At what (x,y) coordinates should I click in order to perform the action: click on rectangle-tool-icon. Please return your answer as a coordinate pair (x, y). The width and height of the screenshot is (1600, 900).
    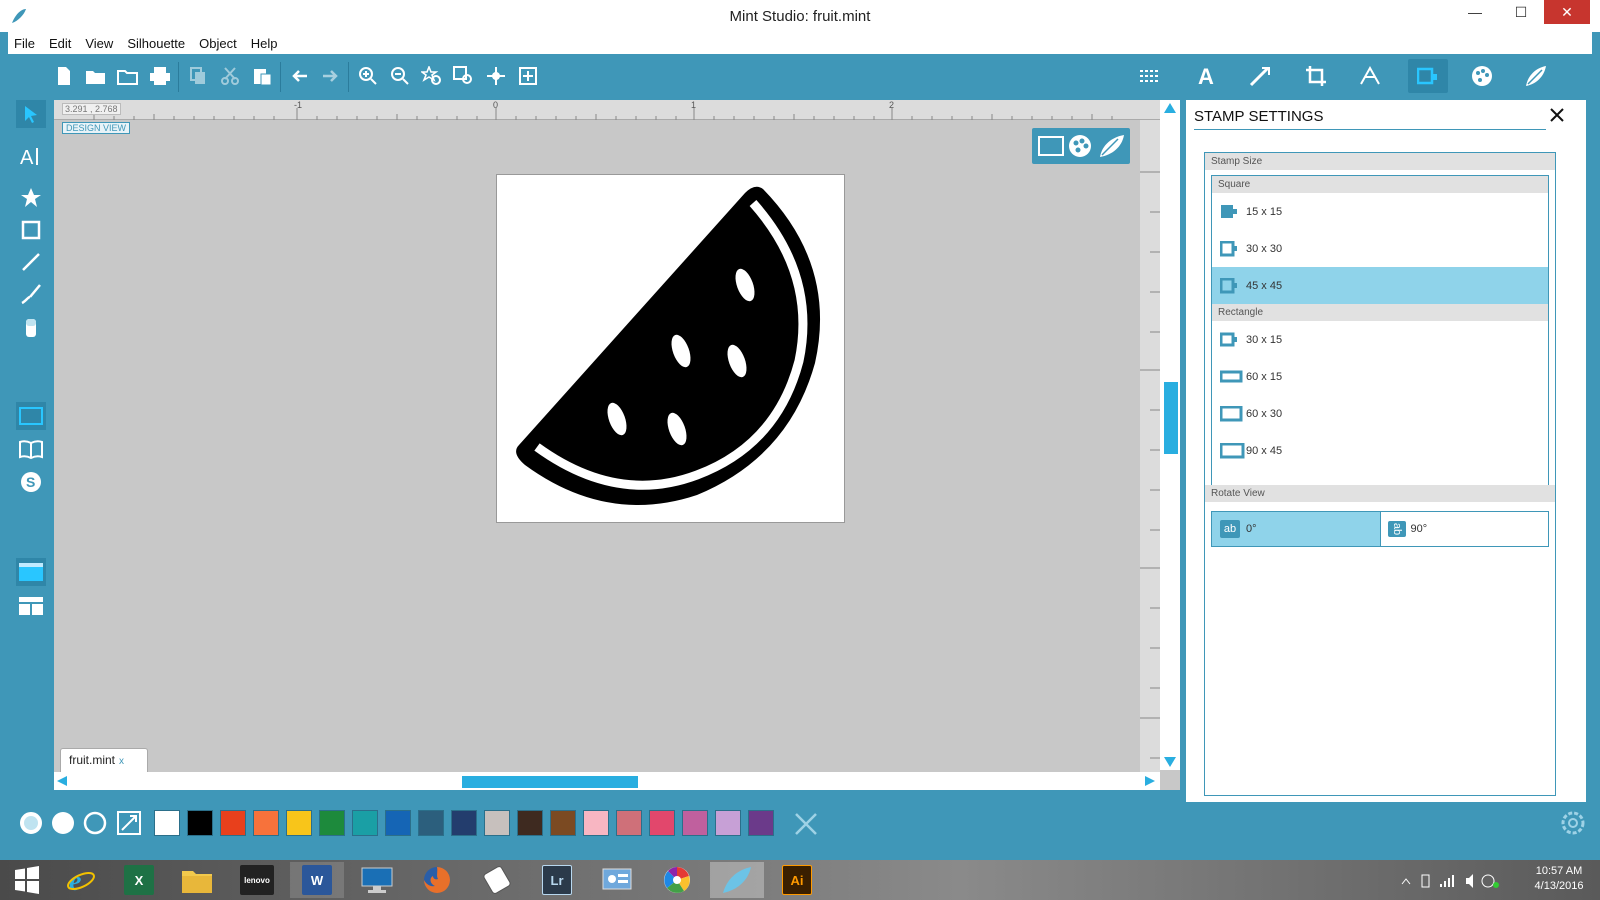
    Looking at the image, I should click on (31, 230).